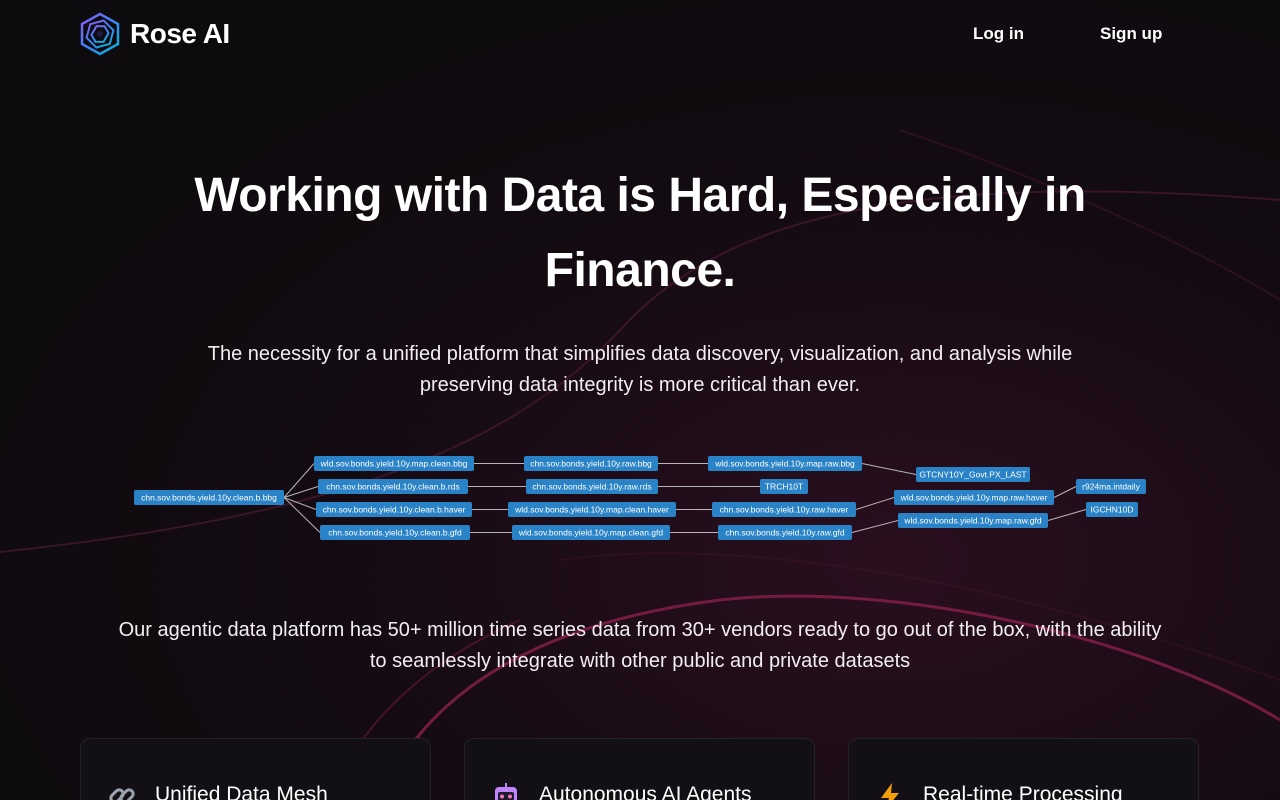 Image resolution: width=1280 pixels, height=800 pixels. What do you see at coordinates (1131, 34) in the screenshot?
I see `signup-link: Sign up` at bounding box center [1131, 34].